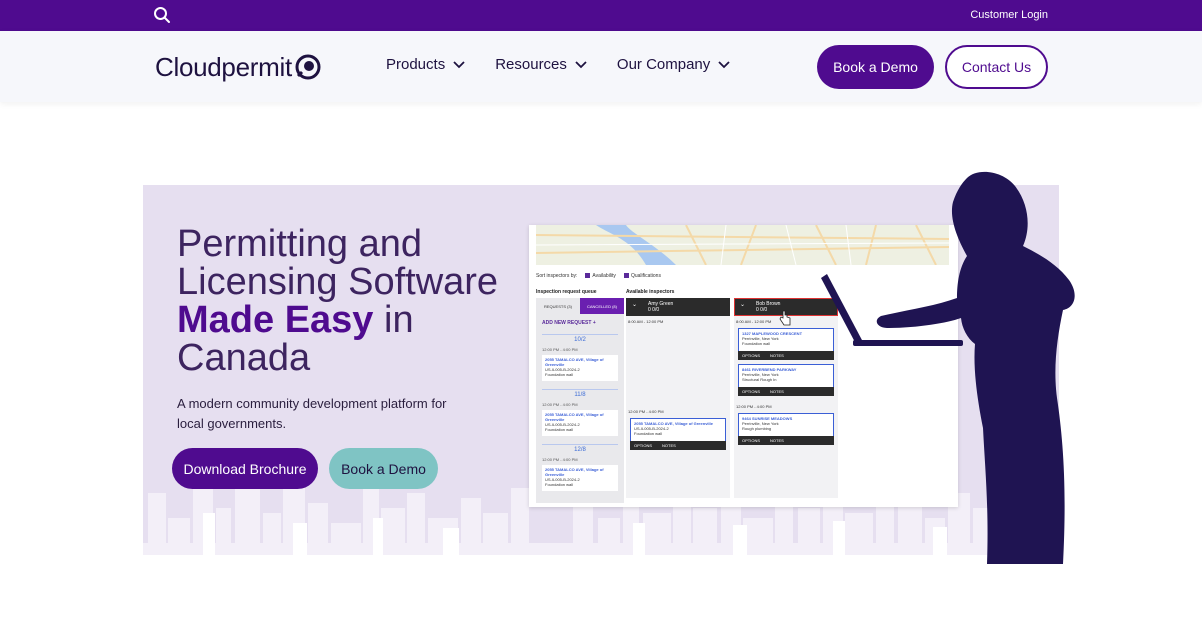 The image size is (1202, 627). I want to click on inspector-header: ⌄ Amy Green 0 0/0, so click(678, 307).